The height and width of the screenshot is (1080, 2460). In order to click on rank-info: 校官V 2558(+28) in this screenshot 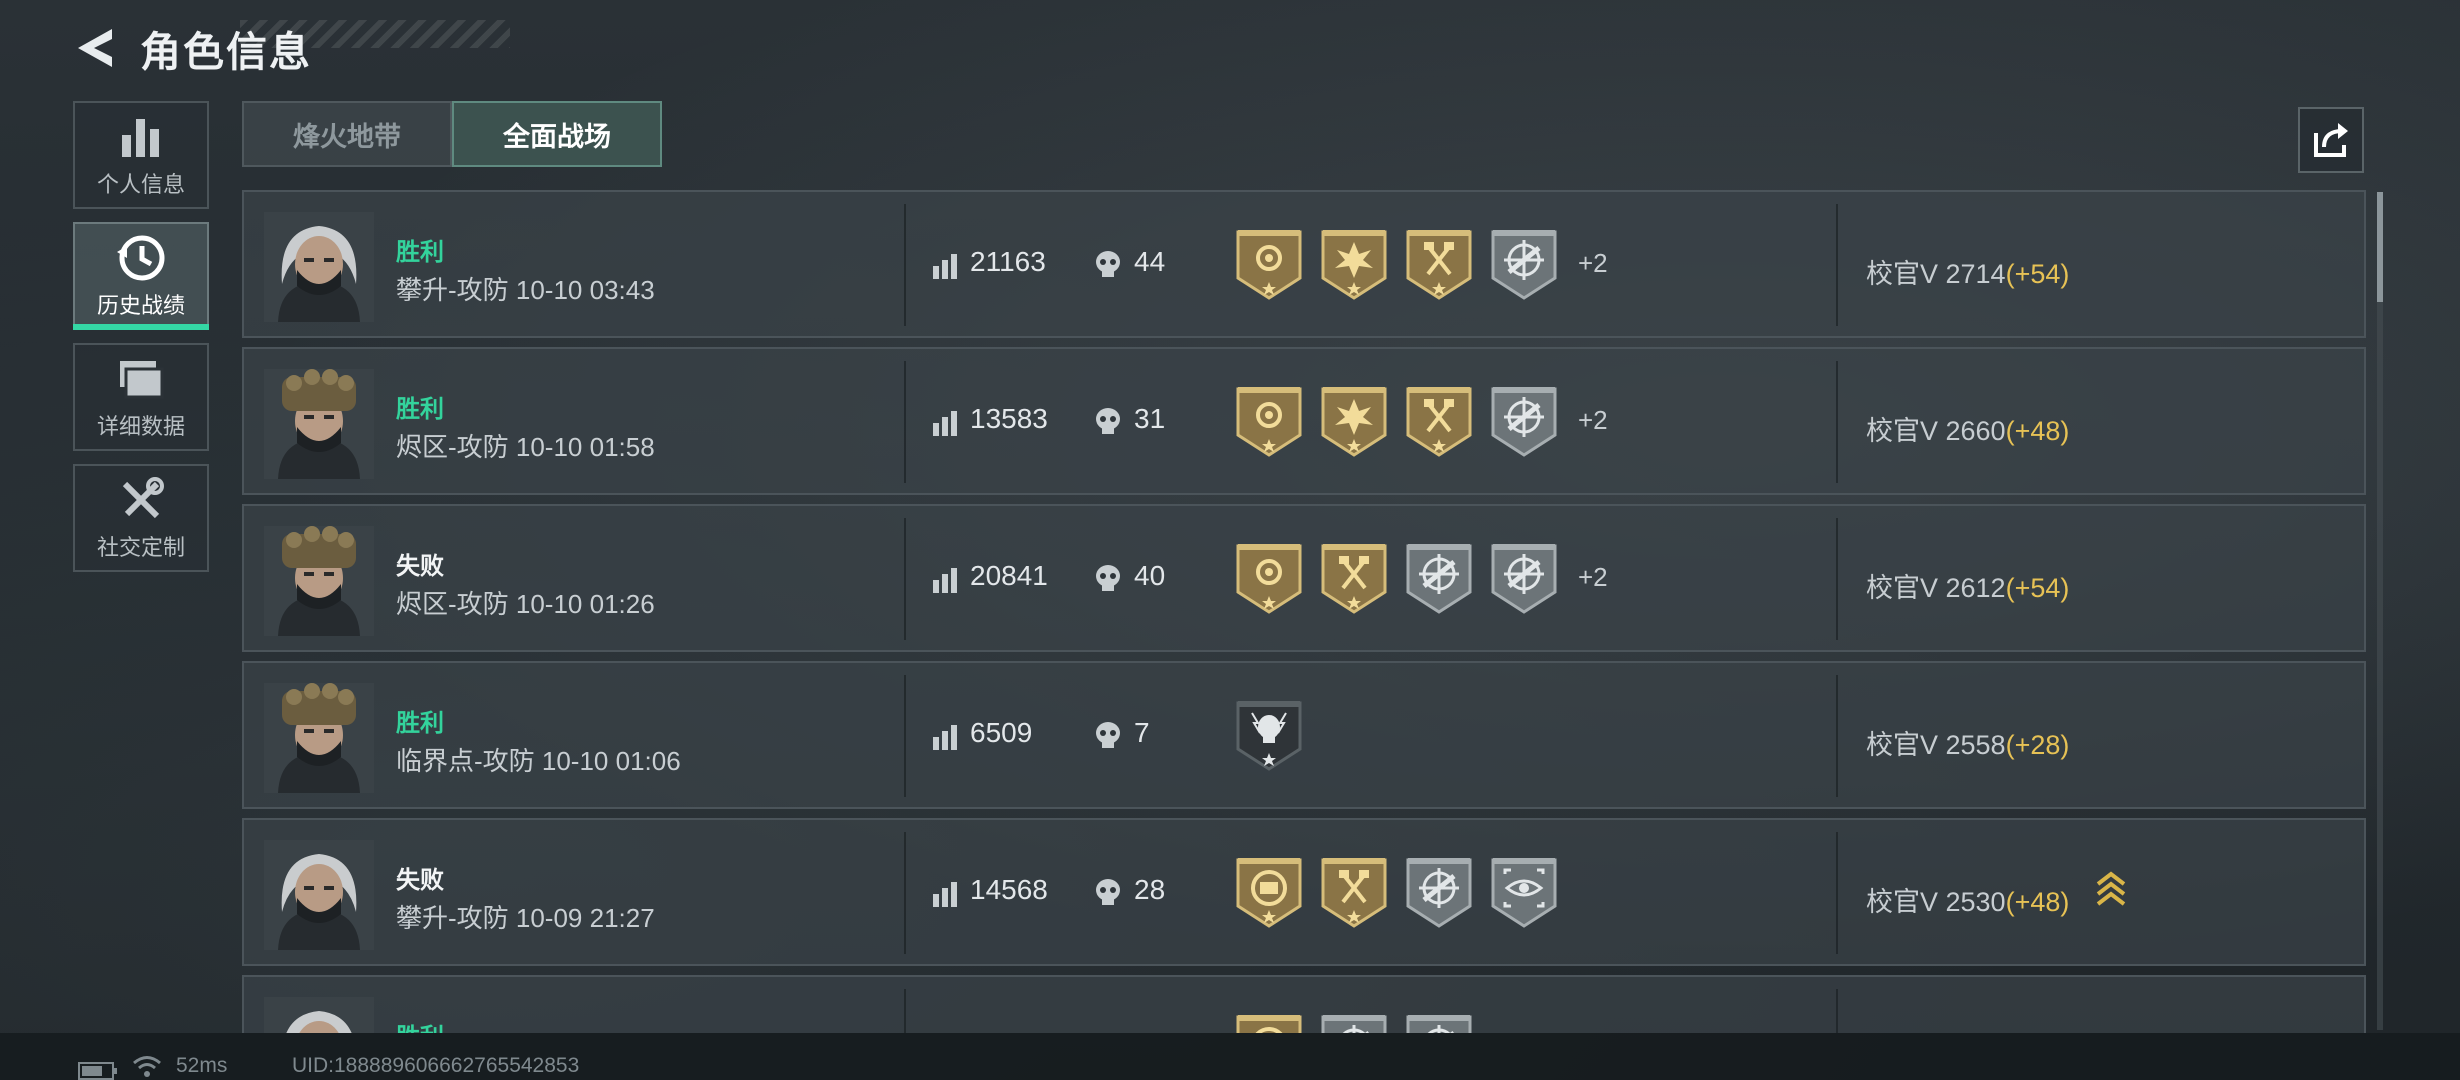, I will do `click(1967, 742)`.